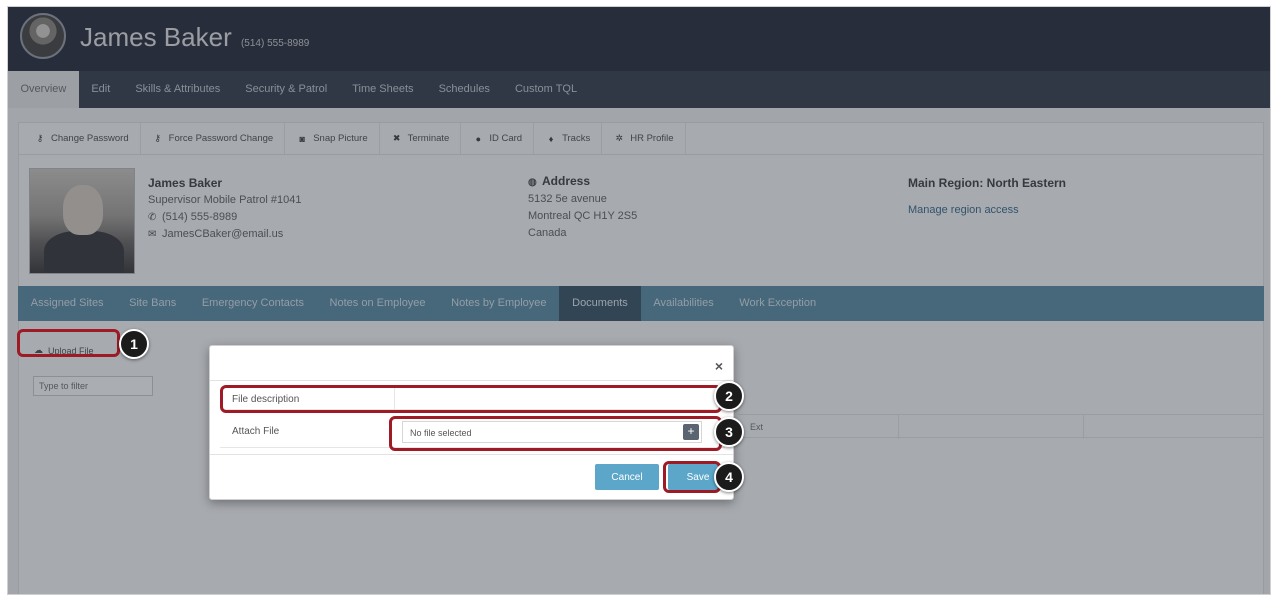  I want to click on cancel-button: Cancel, so click(627, 477).